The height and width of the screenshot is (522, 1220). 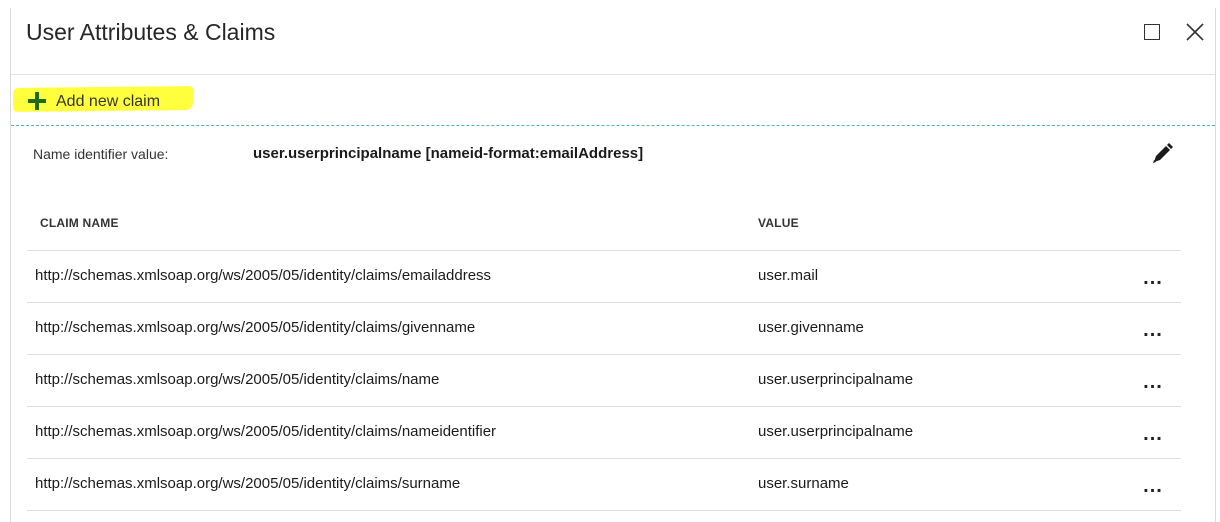 What do you see at coordinates (1162, 154) in the screenshot?
I see `pencil-icon` at bounding box center [1162, 154].